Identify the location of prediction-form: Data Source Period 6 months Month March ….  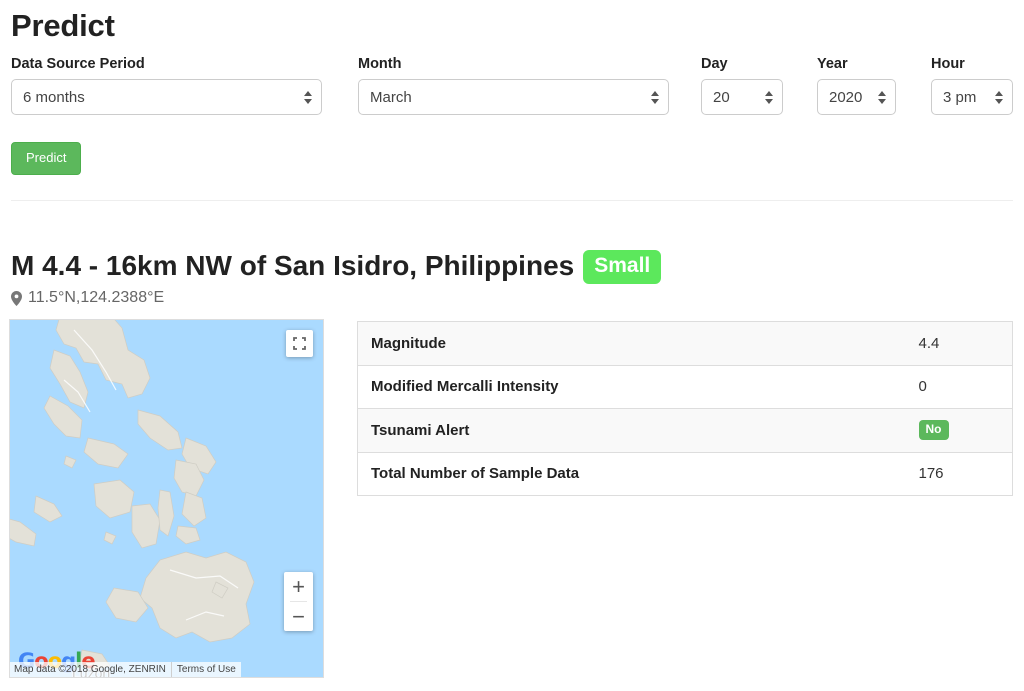
(512, 92).